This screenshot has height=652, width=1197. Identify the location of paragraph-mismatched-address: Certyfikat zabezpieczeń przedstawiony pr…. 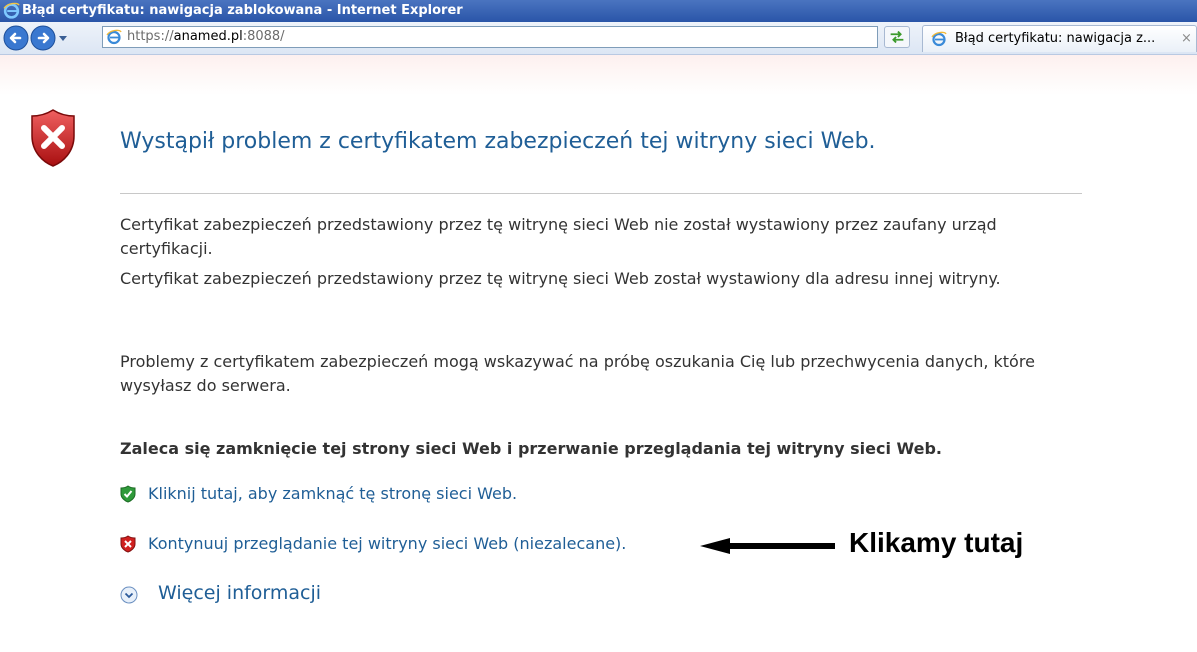
(560, 278).